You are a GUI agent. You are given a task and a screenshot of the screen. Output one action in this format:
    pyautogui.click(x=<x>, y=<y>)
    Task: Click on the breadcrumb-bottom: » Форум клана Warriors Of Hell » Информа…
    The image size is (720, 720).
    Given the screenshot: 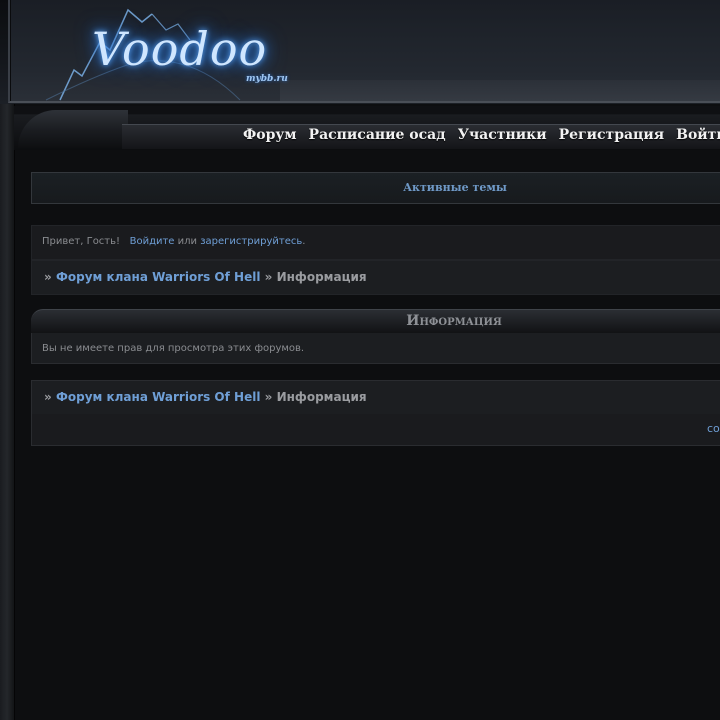 What is the action you would take?
    pyautogui.click(x=375, y=397)
    